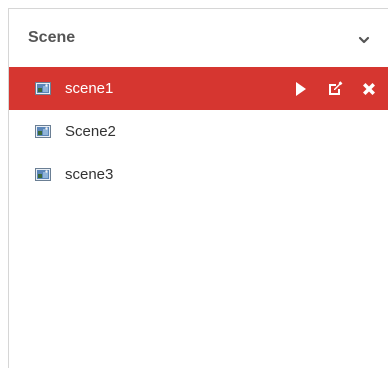 The height and width of the screenshot is (368, 388). I want to click on play-button, so click(301, 89).